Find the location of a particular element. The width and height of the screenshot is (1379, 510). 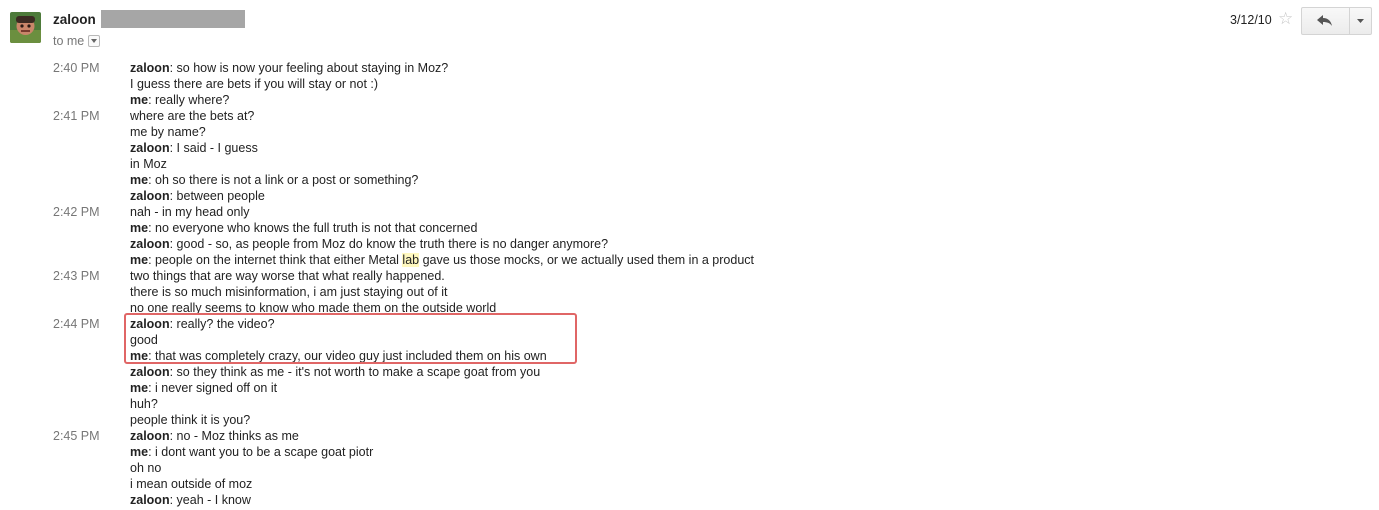

chat-text: between people is located at coordinates (220, 196).